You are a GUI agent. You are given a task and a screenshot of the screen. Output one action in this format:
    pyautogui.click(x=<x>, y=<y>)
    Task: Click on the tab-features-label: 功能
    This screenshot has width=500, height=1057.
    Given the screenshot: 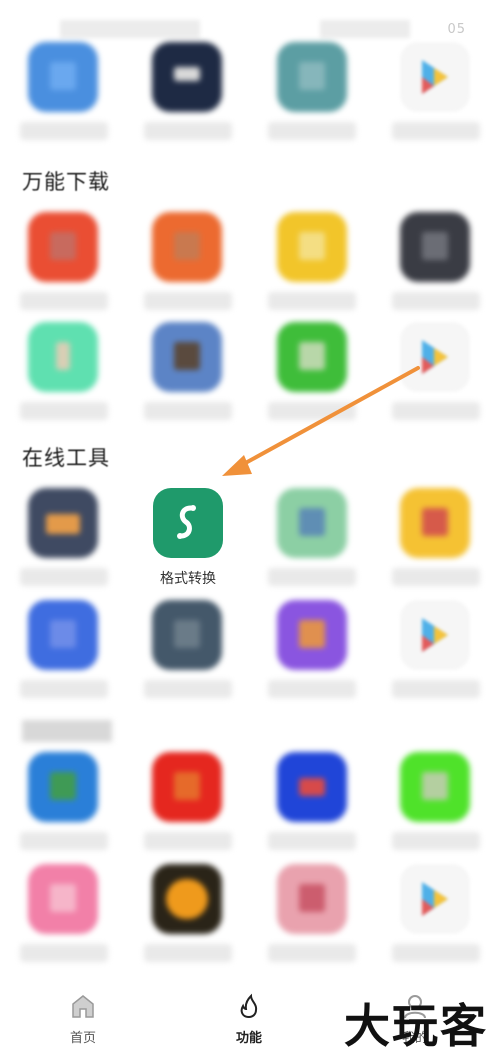 What is the action you would take?
    pyautogui.click(x=248, y=1038)
    